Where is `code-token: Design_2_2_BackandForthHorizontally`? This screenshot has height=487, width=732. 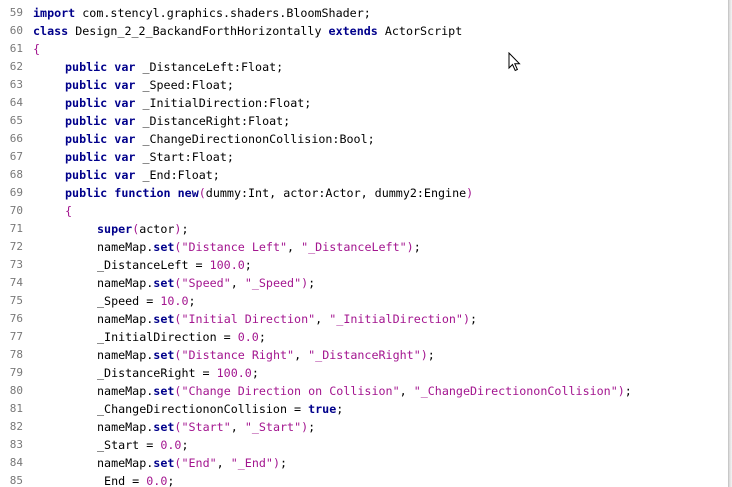 code-token: Design_2_2_BackandForthHorizontally is located at coordinates (198, 31).